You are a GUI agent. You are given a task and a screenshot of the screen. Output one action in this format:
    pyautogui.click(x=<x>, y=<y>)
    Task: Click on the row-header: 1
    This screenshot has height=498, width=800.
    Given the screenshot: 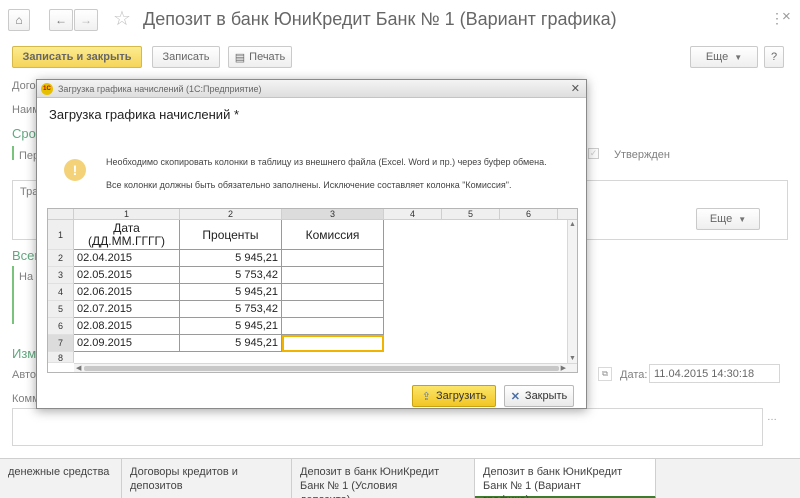 What is the action you would take?
    pyautogui.click(x=61, y=235)
    